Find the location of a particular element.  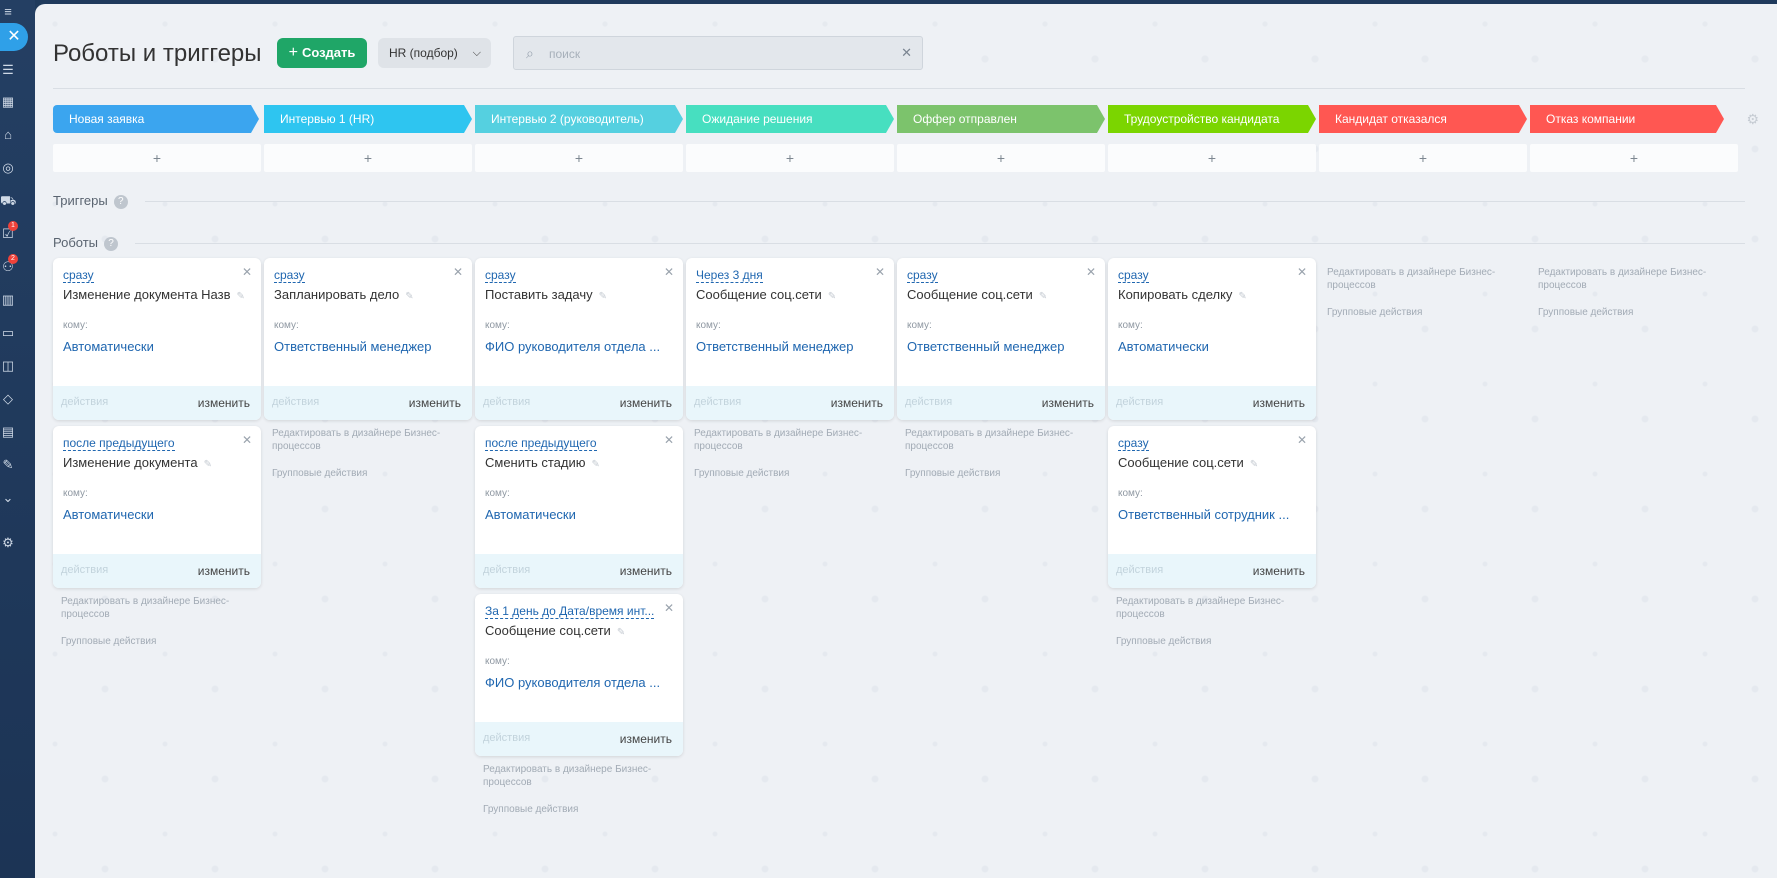

sign-icon: ✎ is located at coordinates (8, 465).